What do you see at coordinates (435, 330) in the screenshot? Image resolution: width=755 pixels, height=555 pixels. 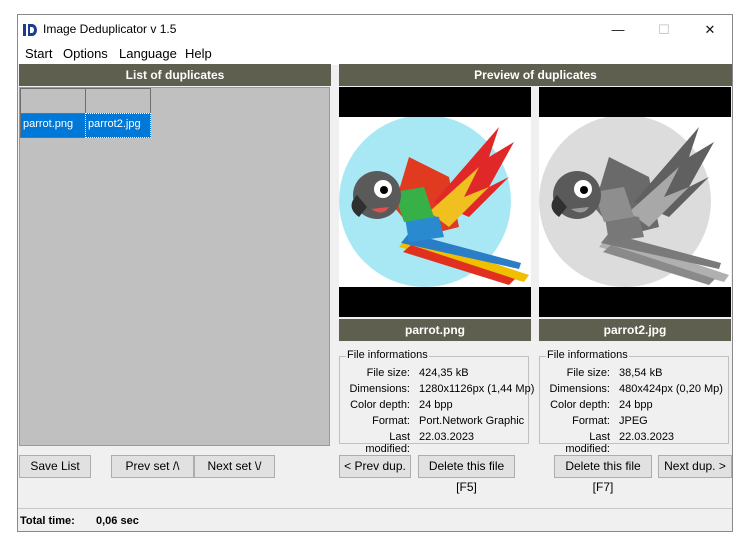 I see `left-image-caption: parrot.png` at bounding box center [435, 330].